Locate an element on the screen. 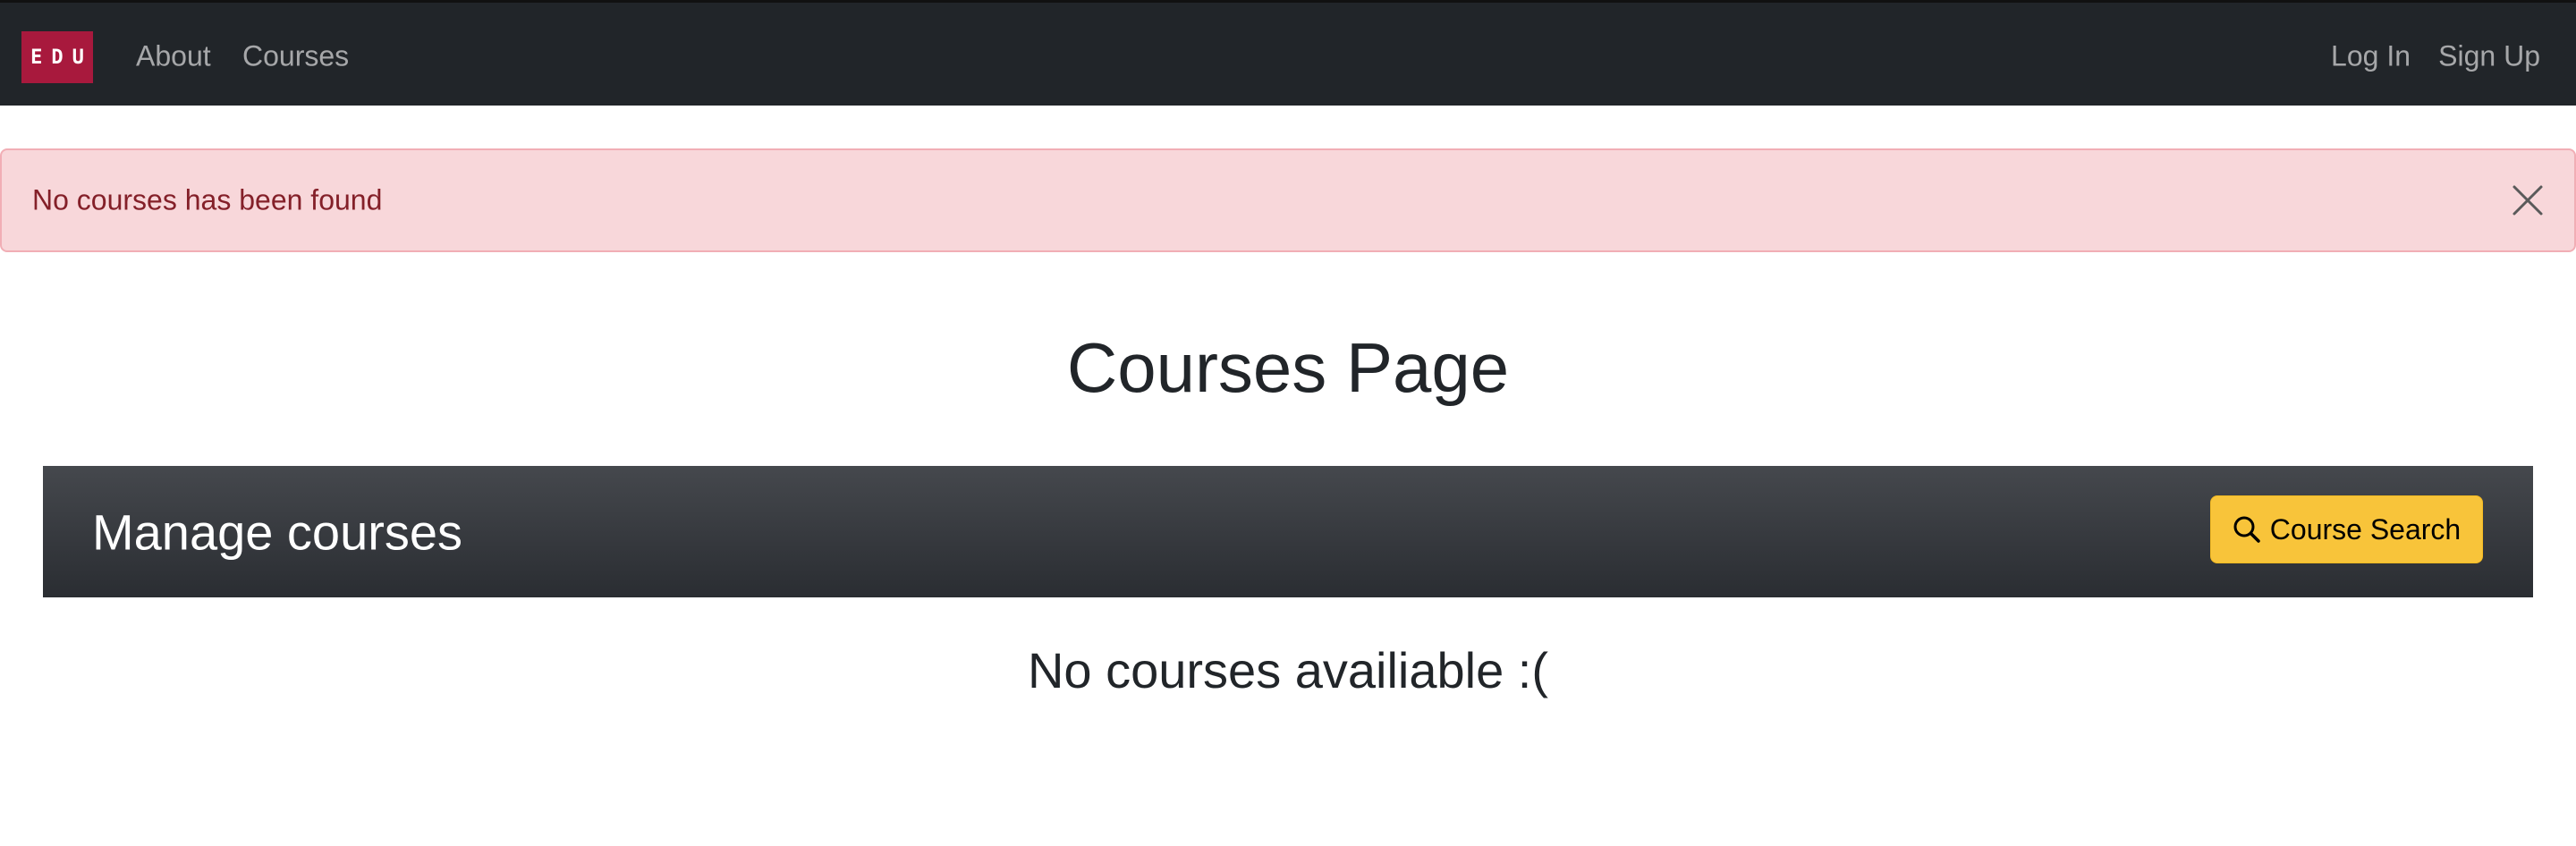 The height and width of the screenshot is (846, 2576). course-search-label: Course Search is located at coordinates (2365, 529).